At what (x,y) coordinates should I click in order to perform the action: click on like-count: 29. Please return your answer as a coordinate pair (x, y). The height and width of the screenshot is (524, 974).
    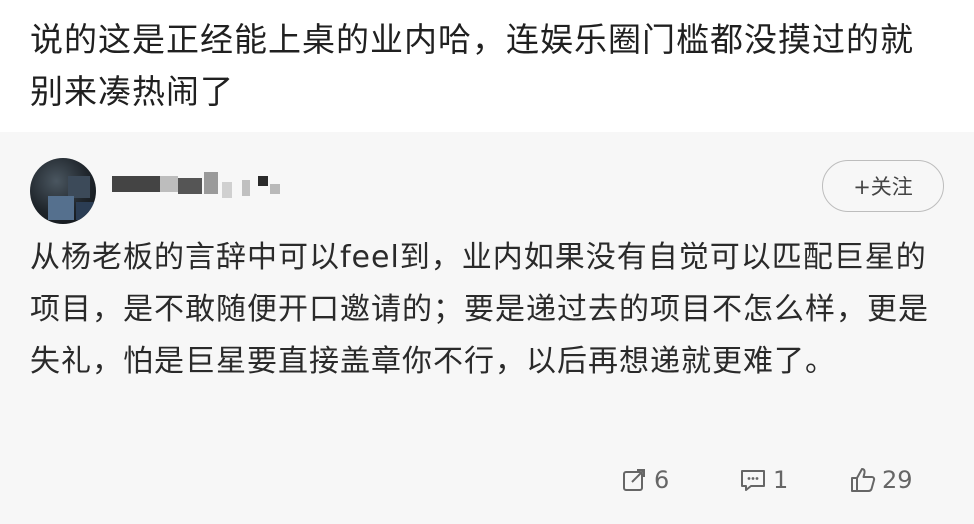
    Looking at the image, I should click on (897, 480).